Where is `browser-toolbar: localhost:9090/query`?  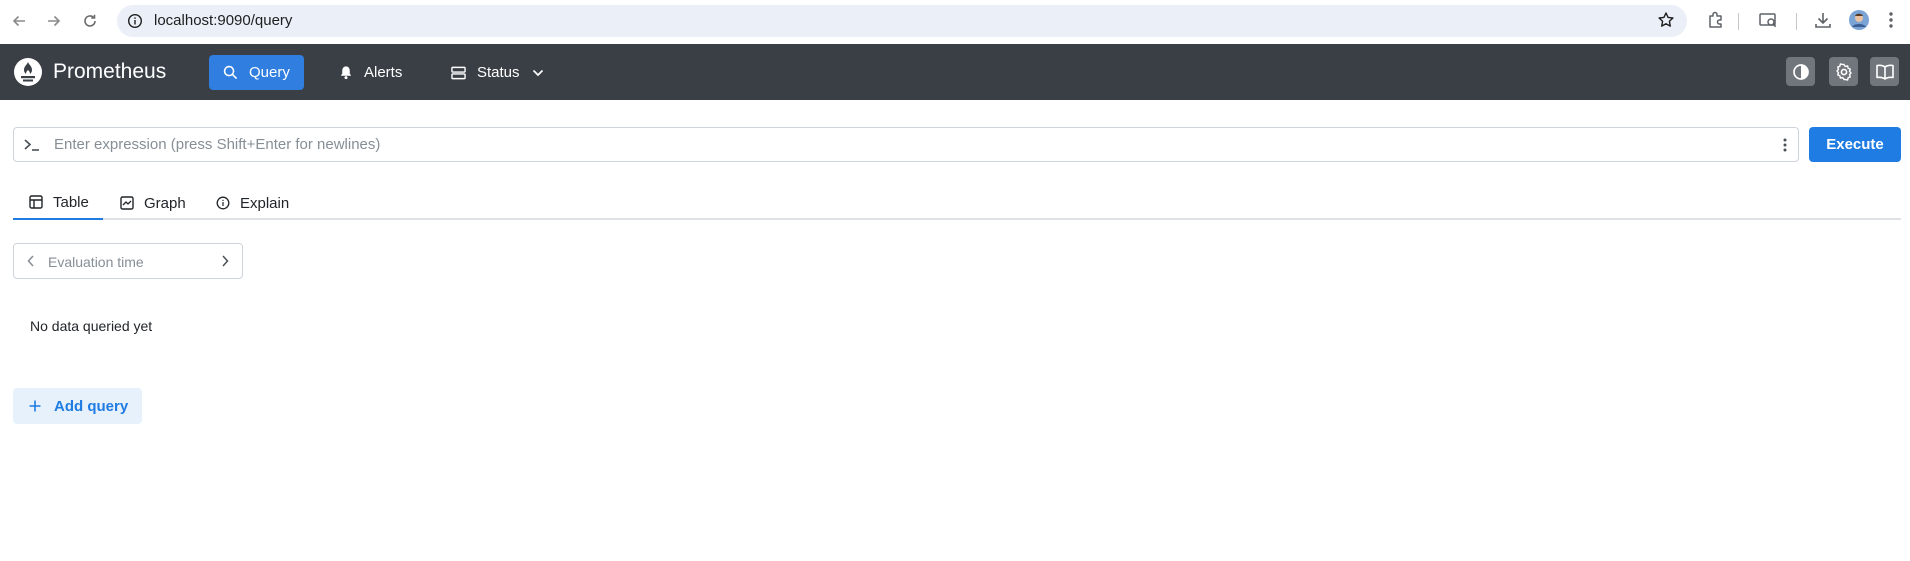
browser-toolbar: localhost:9090/query is located at coordinates (955, 22).